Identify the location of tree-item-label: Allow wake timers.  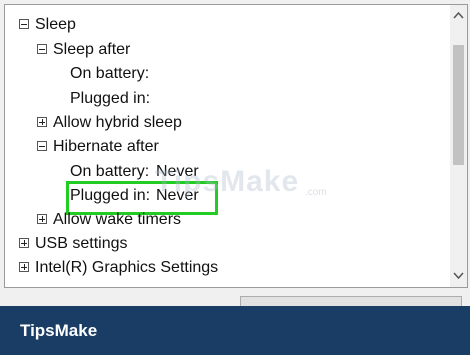
(117, 219).